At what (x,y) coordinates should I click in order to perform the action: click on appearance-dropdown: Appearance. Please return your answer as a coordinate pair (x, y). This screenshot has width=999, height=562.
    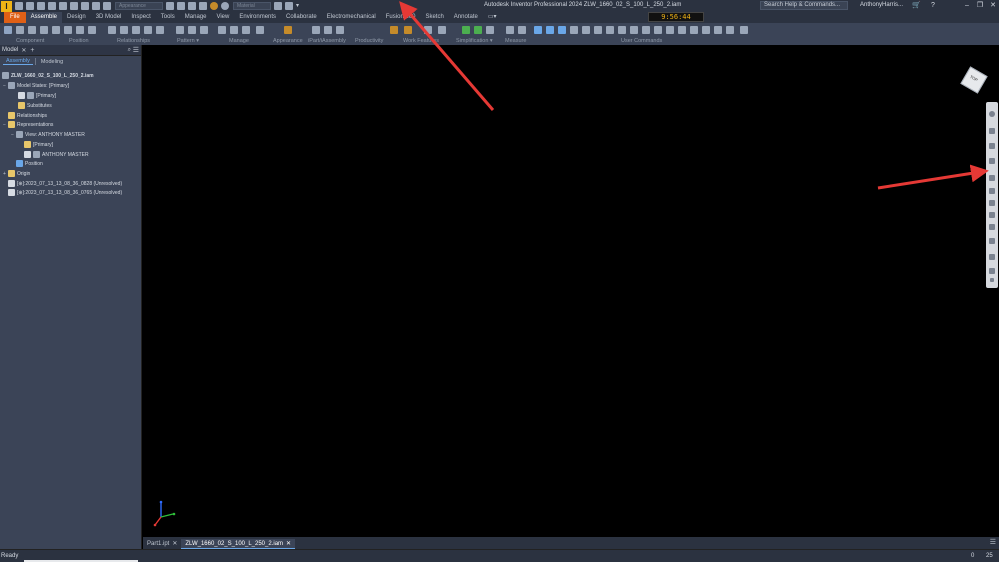
    Looking at the image, I should click on (139, 6).